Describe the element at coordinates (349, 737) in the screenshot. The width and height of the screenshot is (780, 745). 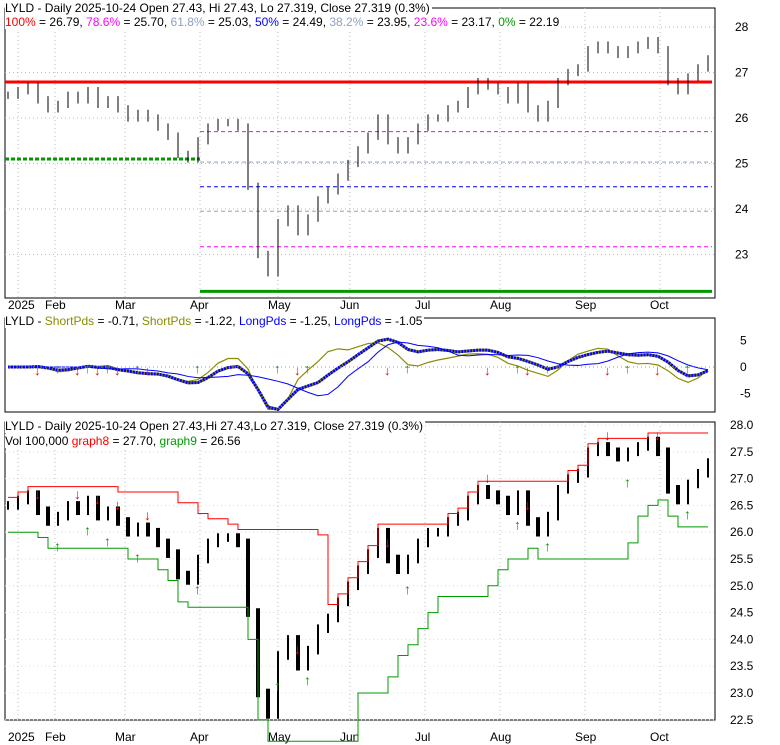
I see `x-tick-label: Jun` at that location.